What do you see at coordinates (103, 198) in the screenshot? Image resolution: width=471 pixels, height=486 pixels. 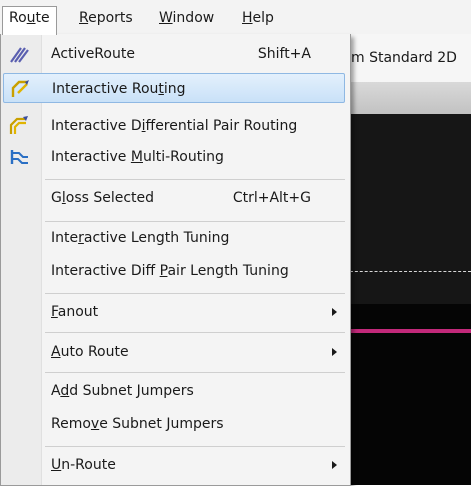 I see `menu-item-label: Gloss Selected` at bounding box center [103, 198].